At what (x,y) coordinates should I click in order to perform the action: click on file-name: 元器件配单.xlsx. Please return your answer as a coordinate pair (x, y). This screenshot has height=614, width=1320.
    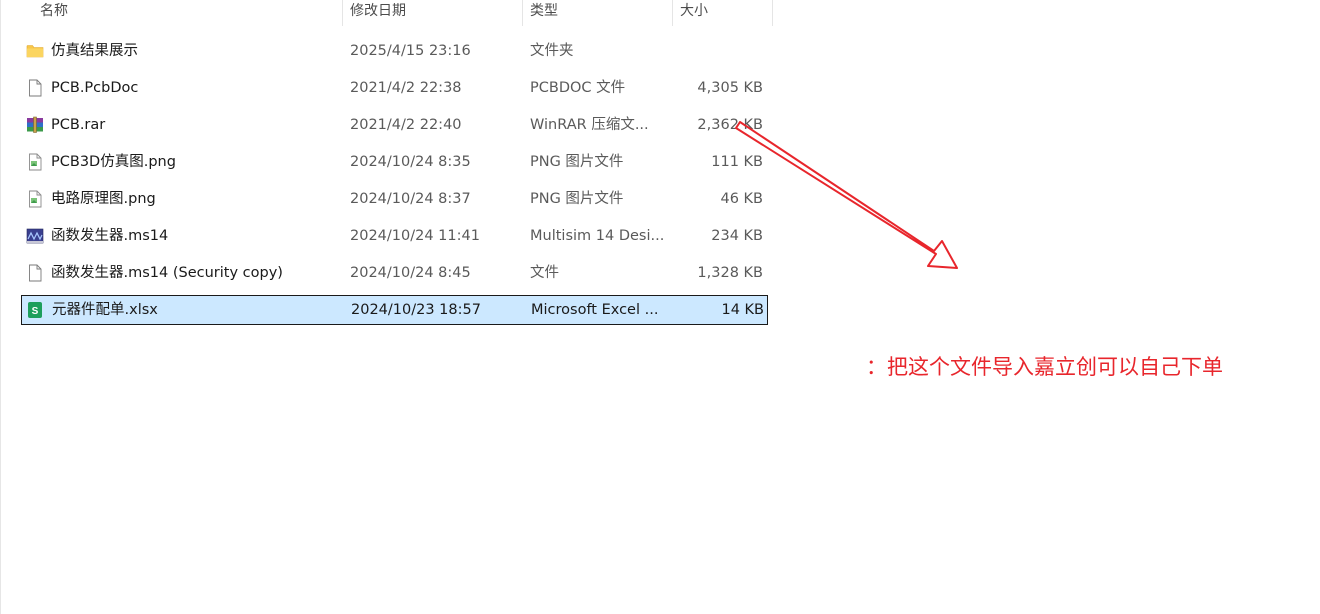
    Looking at the image, I should click on (105, 310).